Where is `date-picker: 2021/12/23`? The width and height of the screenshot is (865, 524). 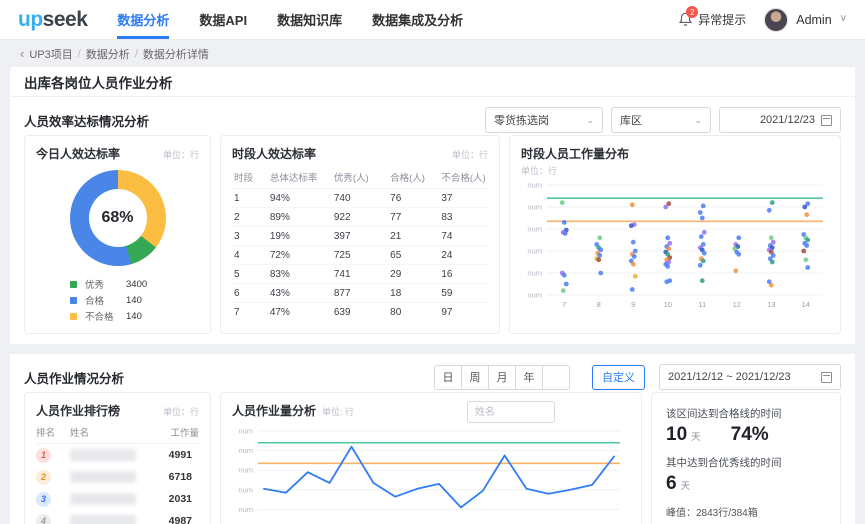
date-picker: 2021/12/23 is located at coordinates (780, 120).